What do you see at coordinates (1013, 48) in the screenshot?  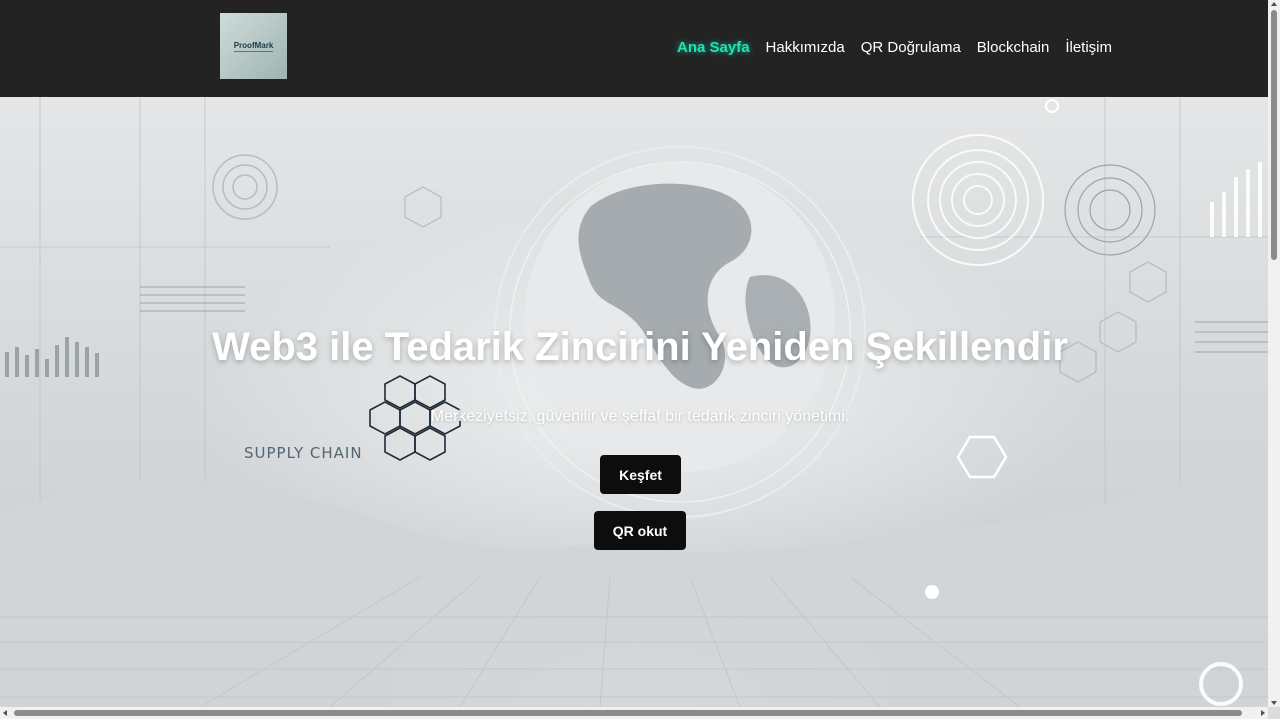 I see `nav-item-blockchain: Blockchain` at bounding box center [1013, 48].